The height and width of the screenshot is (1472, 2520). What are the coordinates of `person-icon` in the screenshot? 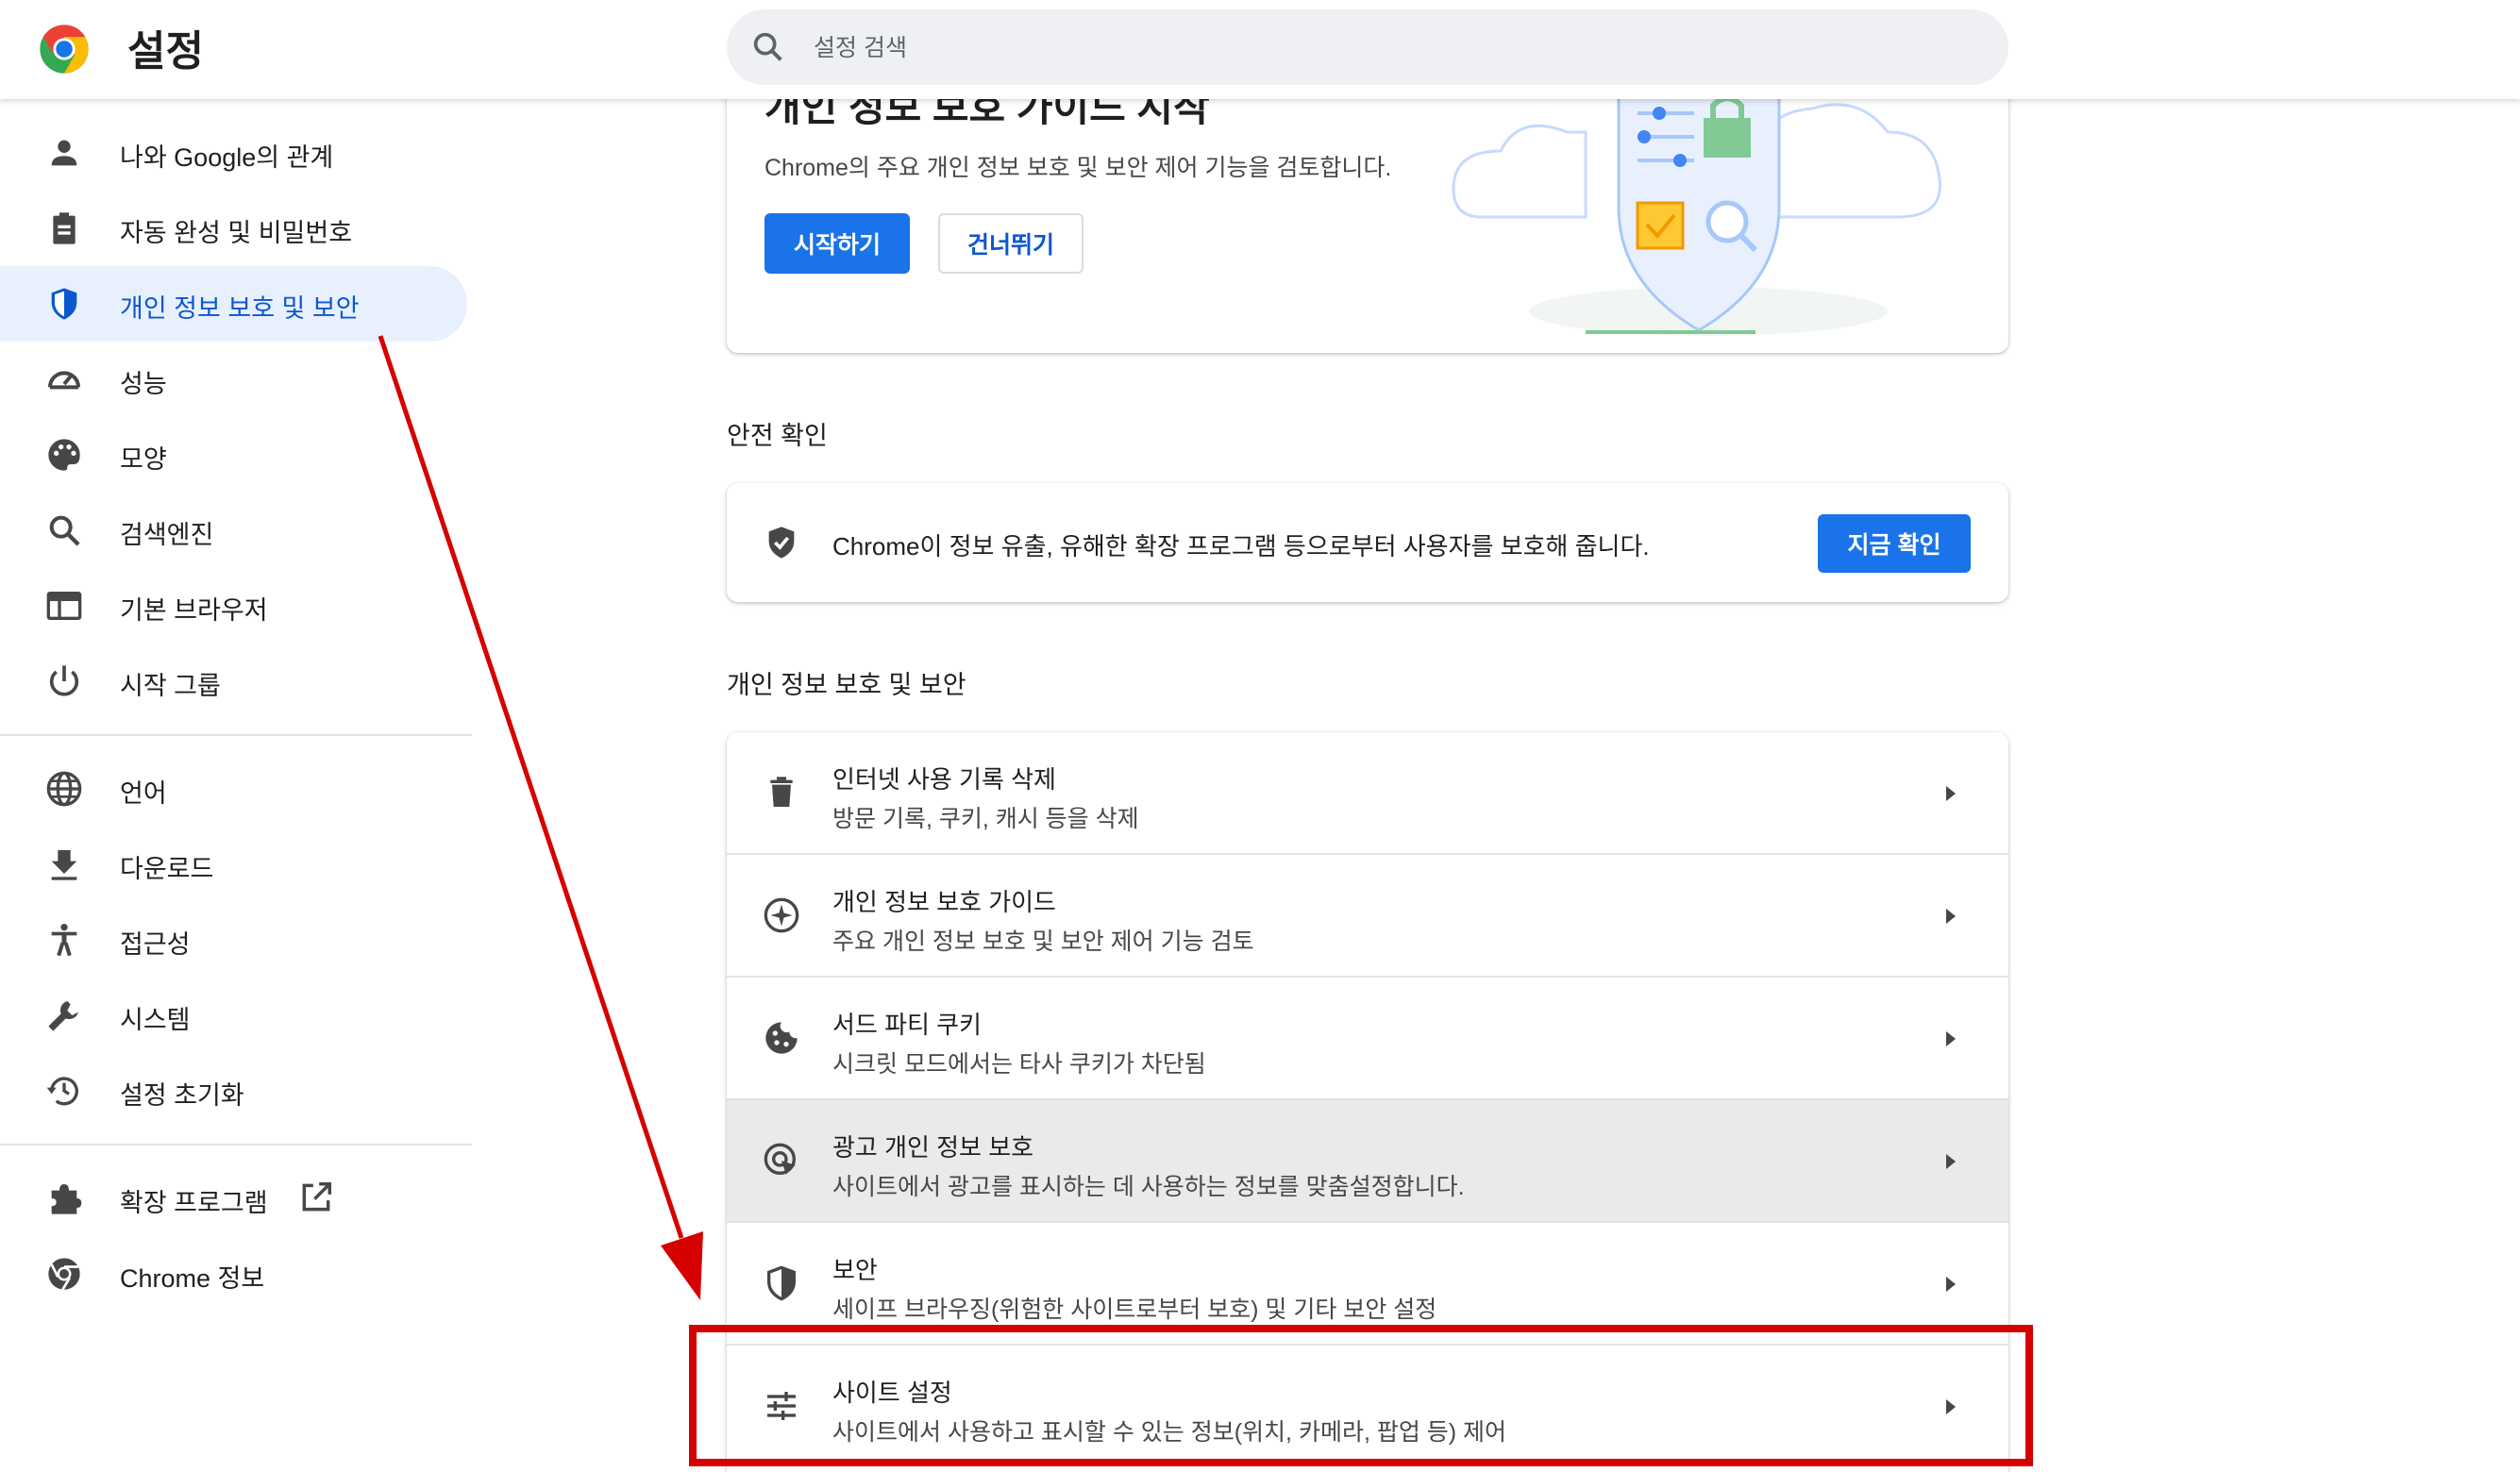 It's located at (64, 153).